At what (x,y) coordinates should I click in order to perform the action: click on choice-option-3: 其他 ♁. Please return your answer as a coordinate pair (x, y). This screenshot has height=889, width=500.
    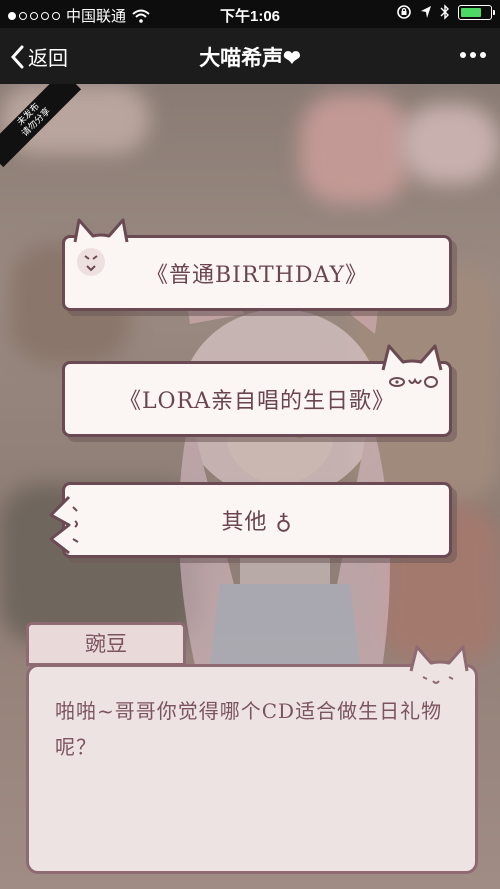
    Looking at the image, I should click on (250, 520).